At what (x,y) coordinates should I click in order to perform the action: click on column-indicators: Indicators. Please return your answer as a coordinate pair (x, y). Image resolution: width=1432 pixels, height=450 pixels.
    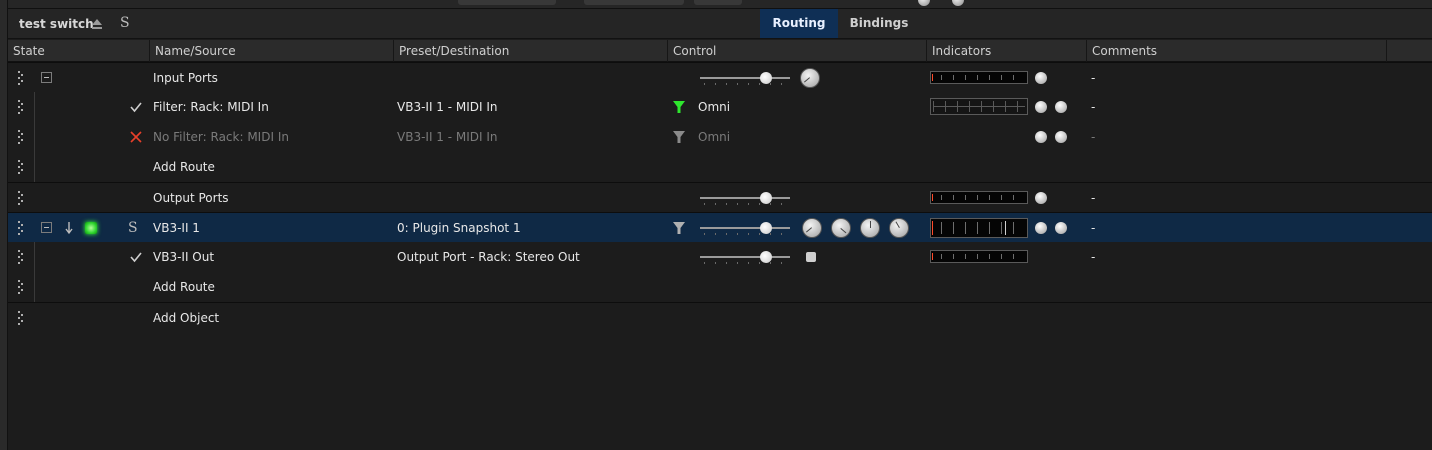
    Looking at the image, I should click on (1007, 51).